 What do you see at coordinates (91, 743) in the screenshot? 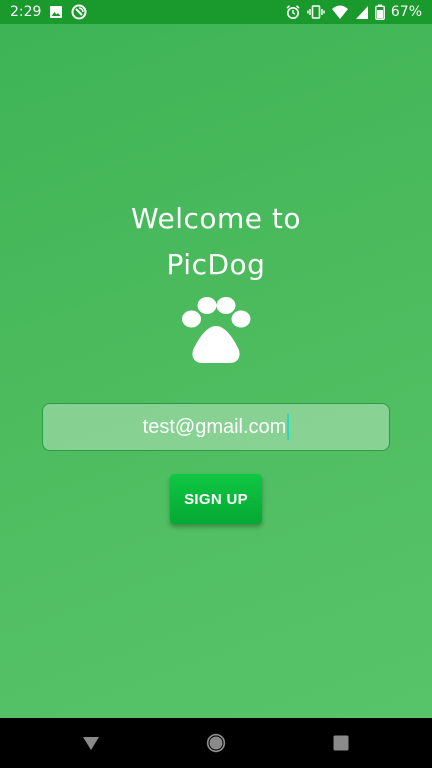
I see `back-icon` at bounding box center [91, 743].